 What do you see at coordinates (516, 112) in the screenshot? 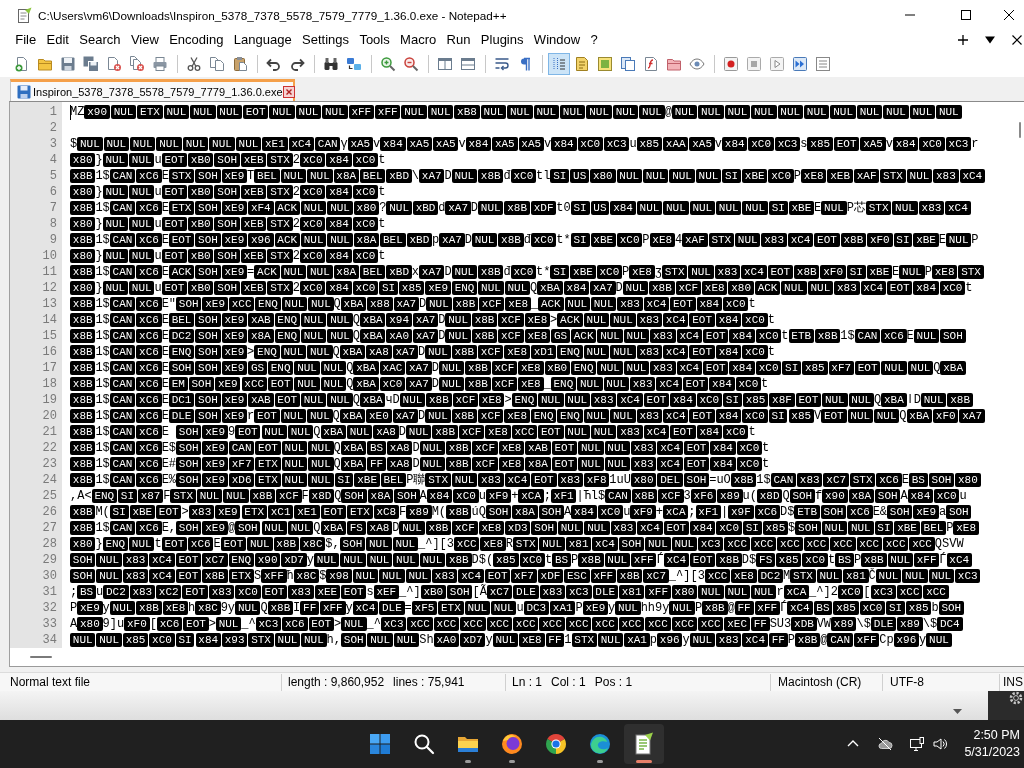
I see `code-line: MZ x90 NUL ETX NUL NUL NUL EOT NUL NUL NUL xFF xFF NUL NUL xB8 NUL NUL NUL NUL NUL NUL NUL @ NUL NUL NUL NUL NUL NUL NUL NUL NUL NUL NUL` at bounding box center [516, 112].